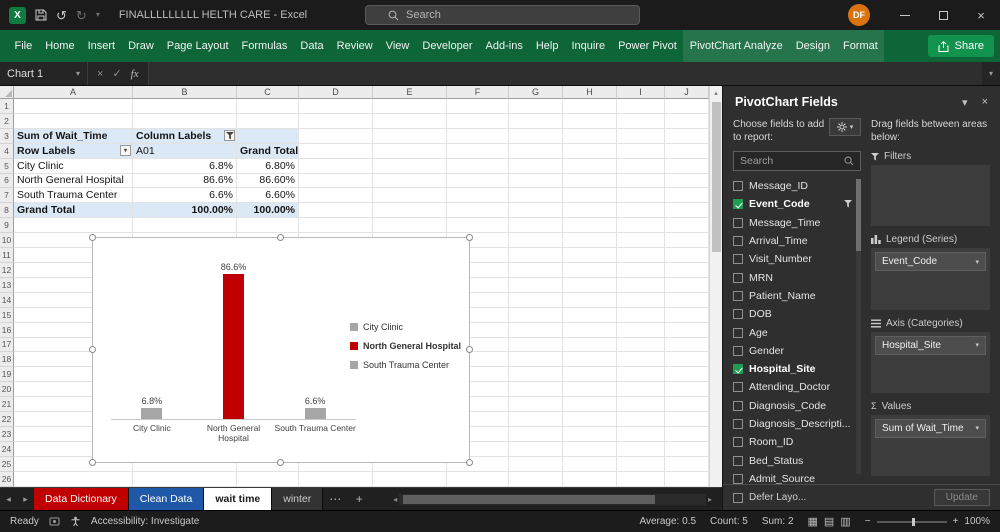 The height and width of the screenshot is (532, 1000). What do you see at coordinates (395, 499) in the screenshot?
I see `scroll-left-icon: ◂` at bounding box center [395, 499].